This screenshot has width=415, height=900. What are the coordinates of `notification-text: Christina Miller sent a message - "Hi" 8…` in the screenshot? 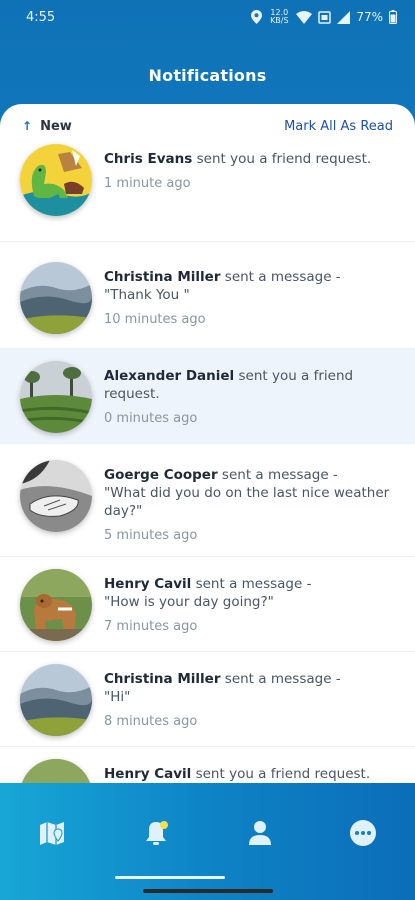 It's located at (222, 696).